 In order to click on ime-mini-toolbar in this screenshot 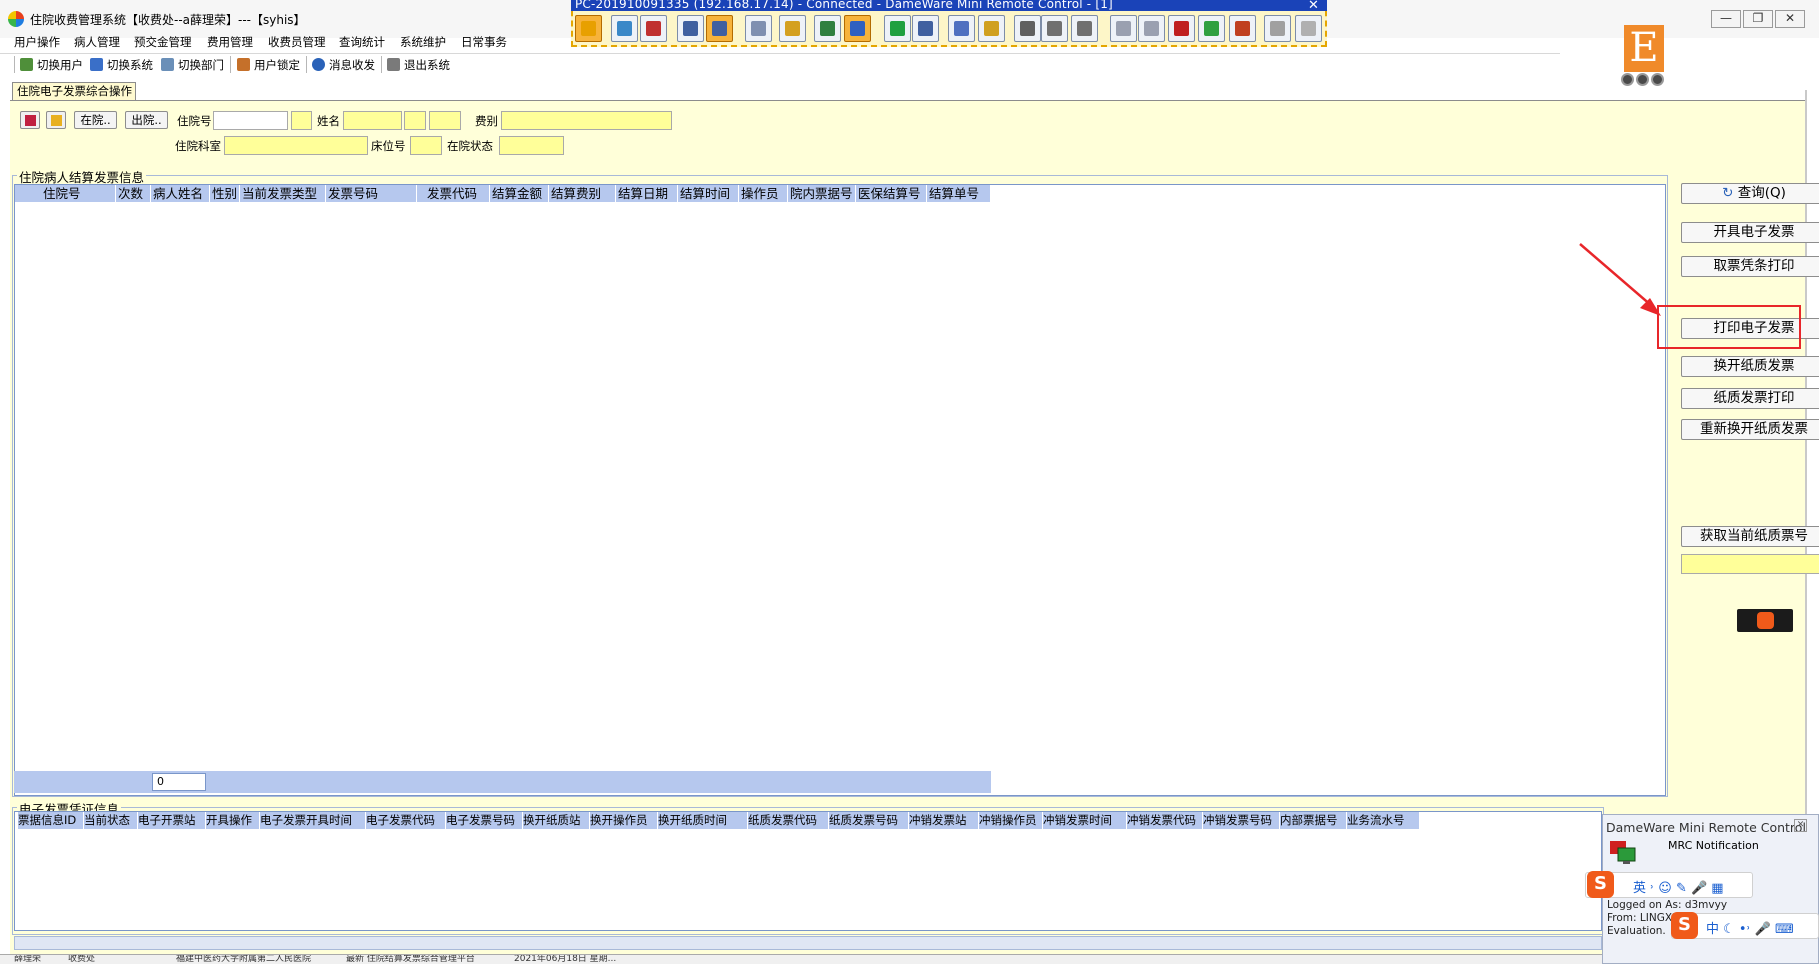, I will do `click(1765, 620)`.